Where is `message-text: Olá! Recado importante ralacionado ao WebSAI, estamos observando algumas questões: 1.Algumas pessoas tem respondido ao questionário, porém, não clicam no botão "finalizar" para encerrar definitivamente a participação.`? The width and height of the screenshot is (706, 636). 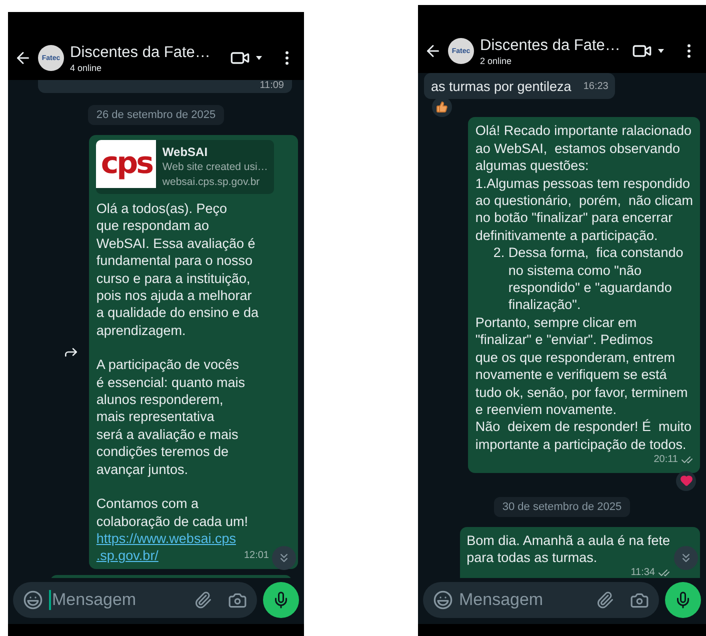
message-text: Olá! Recado importante ralacionado ao WebSAI, estamos observando algumas questões: 1.Algumas pessoas tem respondido ao questionário, porém, não clicam no botão "finalizar" para encerrar definitivamente a participação. is located at coordinates (584, 183).